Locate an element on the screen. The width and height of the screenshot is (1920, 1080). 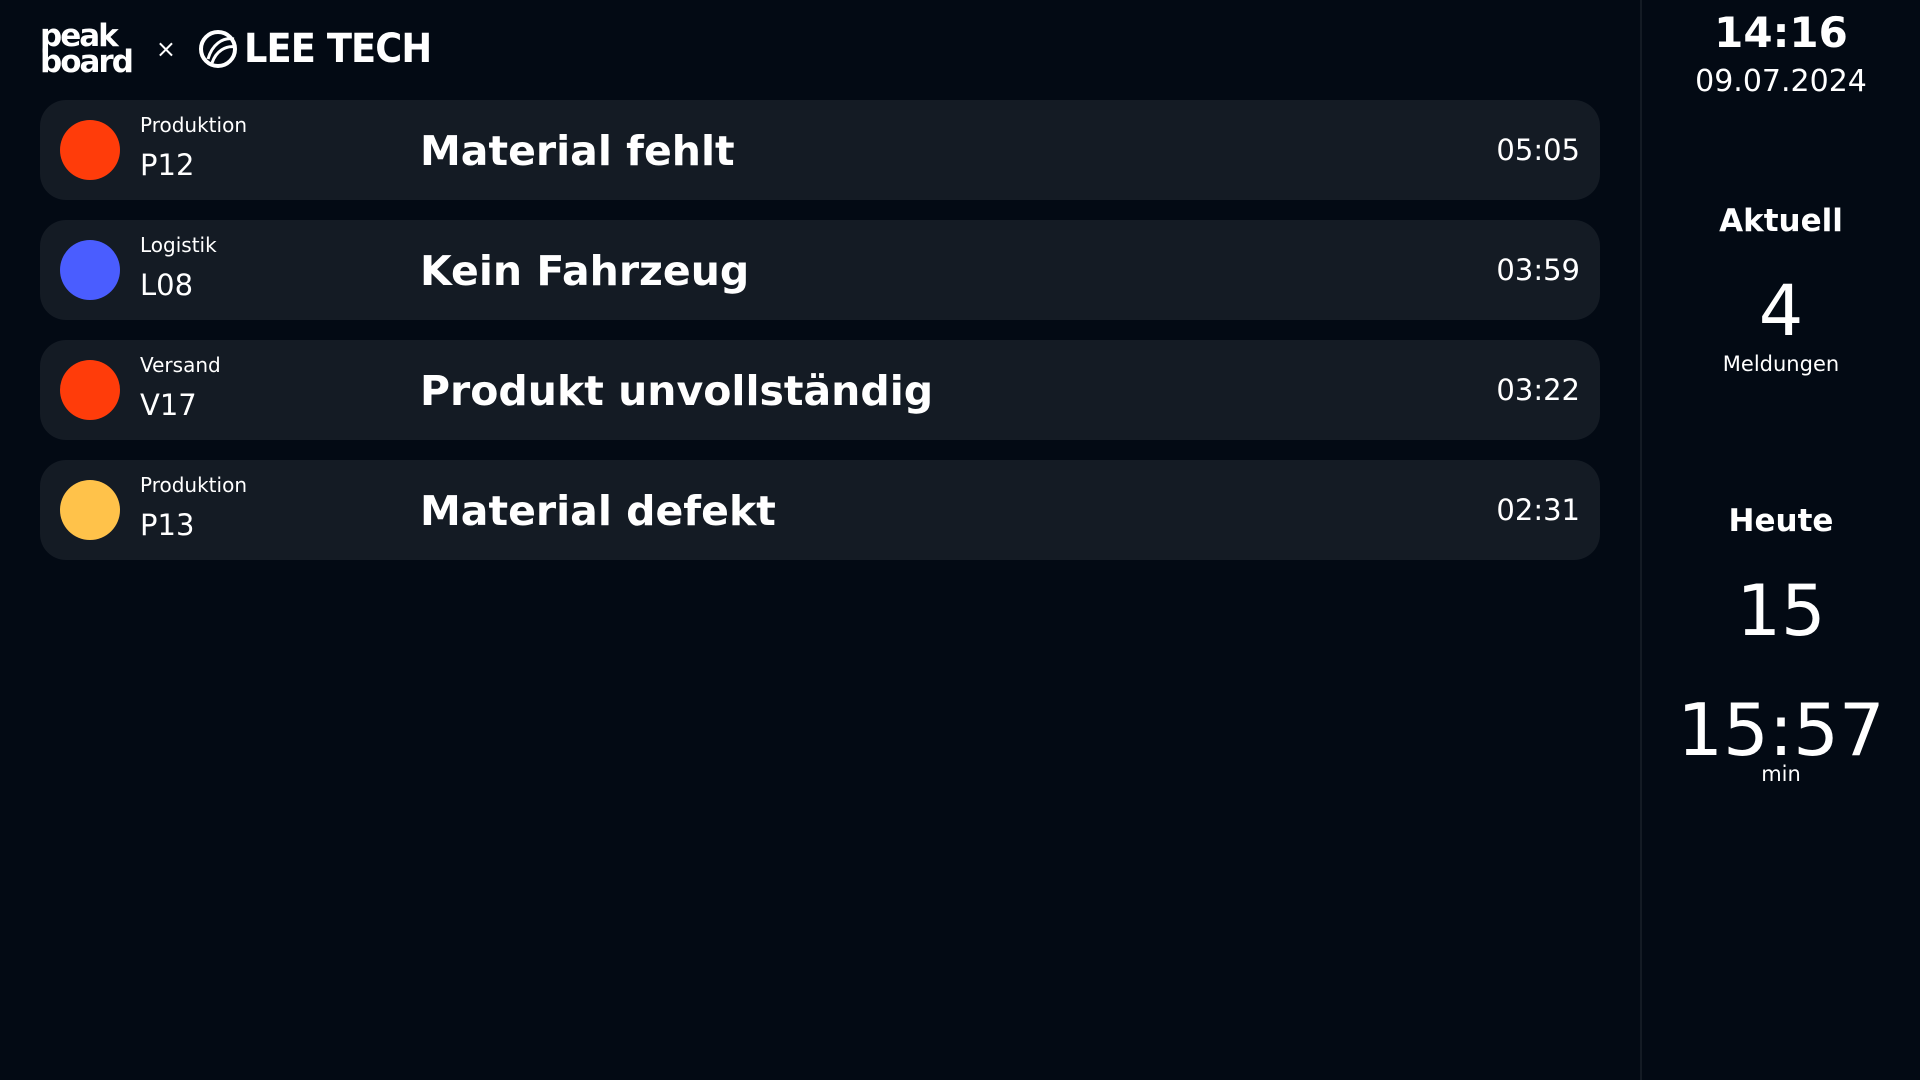
leetech-logo: LEE TECH is located at coordinates (323, 49).